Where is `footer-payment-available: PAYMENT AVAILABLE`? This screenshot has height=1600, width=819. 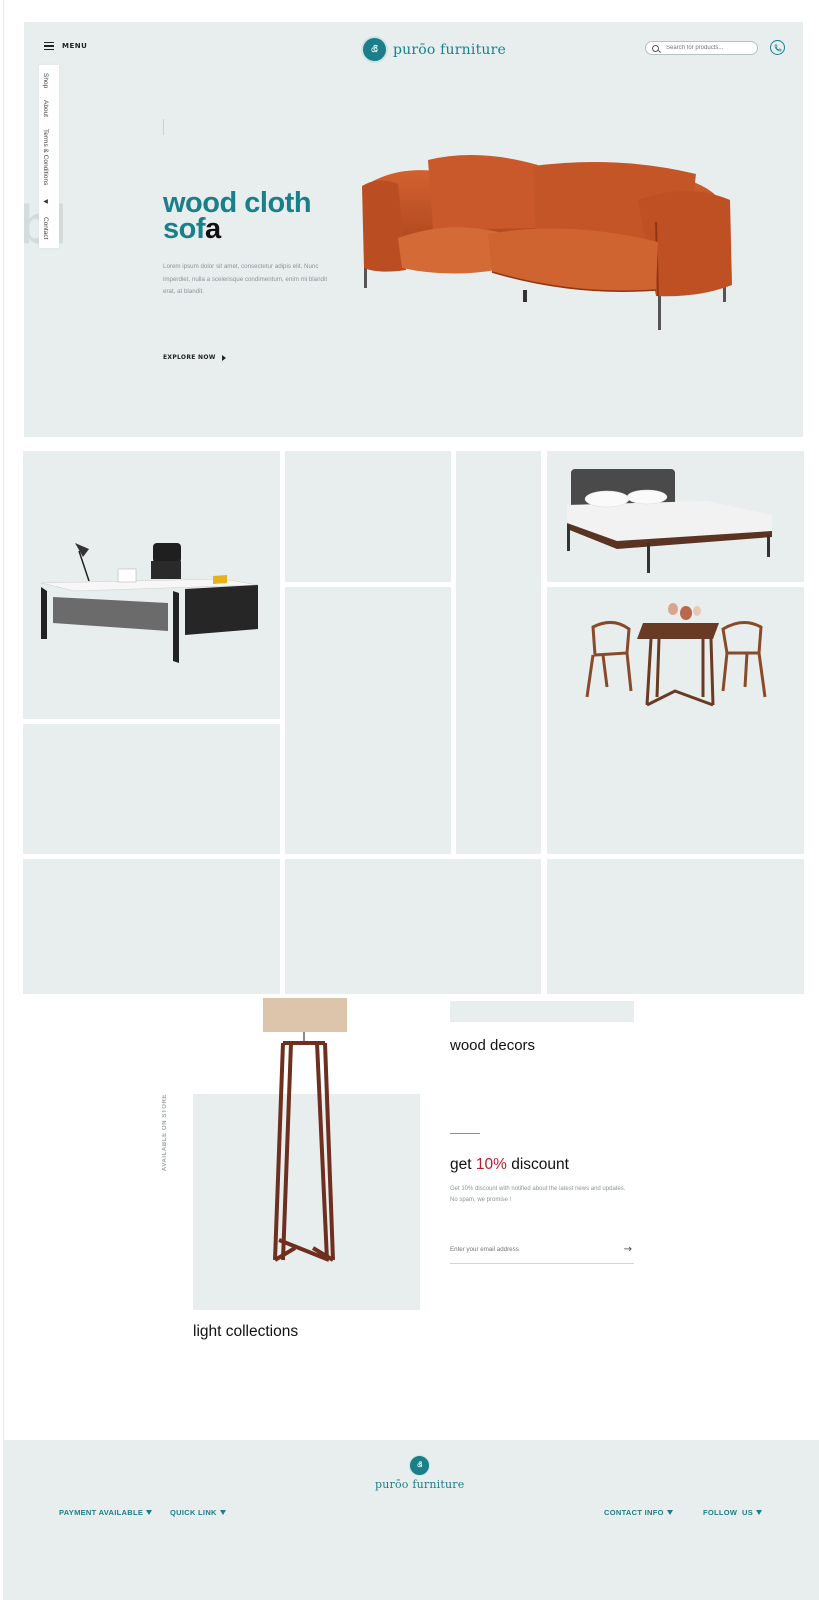
footer-payment-available: PAYMENT AVAILABLE is located at coordinates (106, 1512).